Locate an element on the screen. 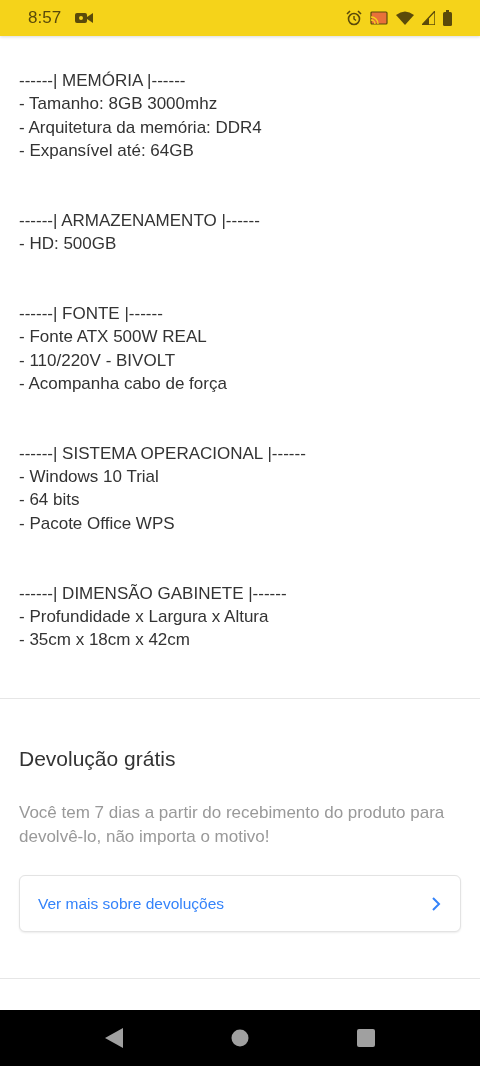 Image resolution: width=480 pixels, height=1066 pixels. returns-link: Ver mais sobre devoluções is located at coordinates (240, 903).